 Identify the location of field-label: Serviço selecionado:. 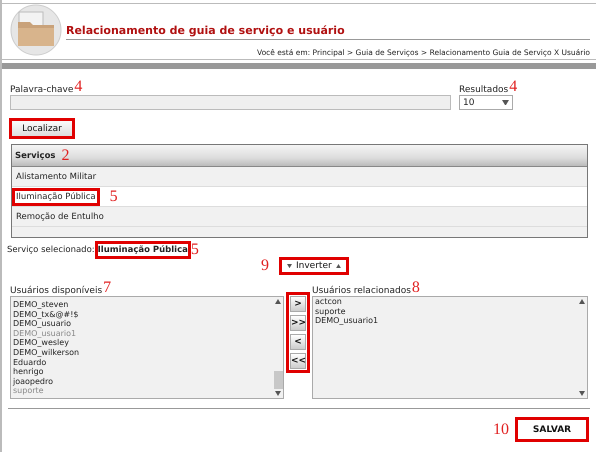
(51, 250).